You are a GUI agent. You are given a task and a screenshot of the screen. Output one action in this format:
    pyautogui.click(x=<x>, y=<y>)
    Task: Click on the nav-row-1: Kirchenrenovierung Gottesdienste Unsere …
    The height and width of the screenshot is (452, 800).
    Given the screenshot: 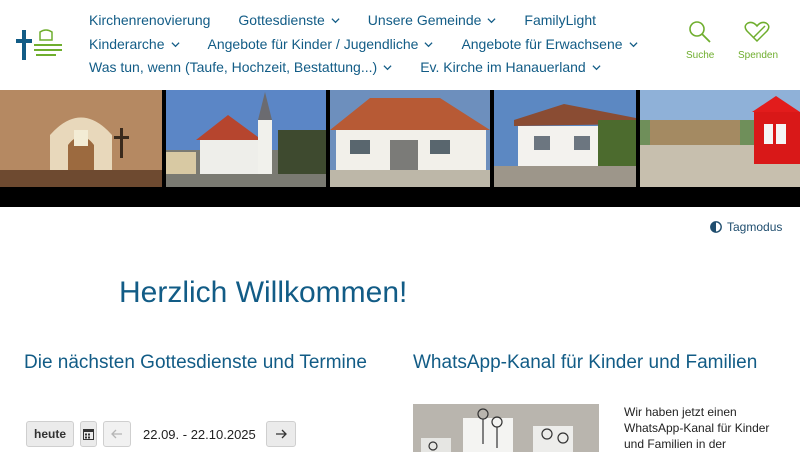 What is the action you would take?
    pyautogui.click(x=356, y=20)
    